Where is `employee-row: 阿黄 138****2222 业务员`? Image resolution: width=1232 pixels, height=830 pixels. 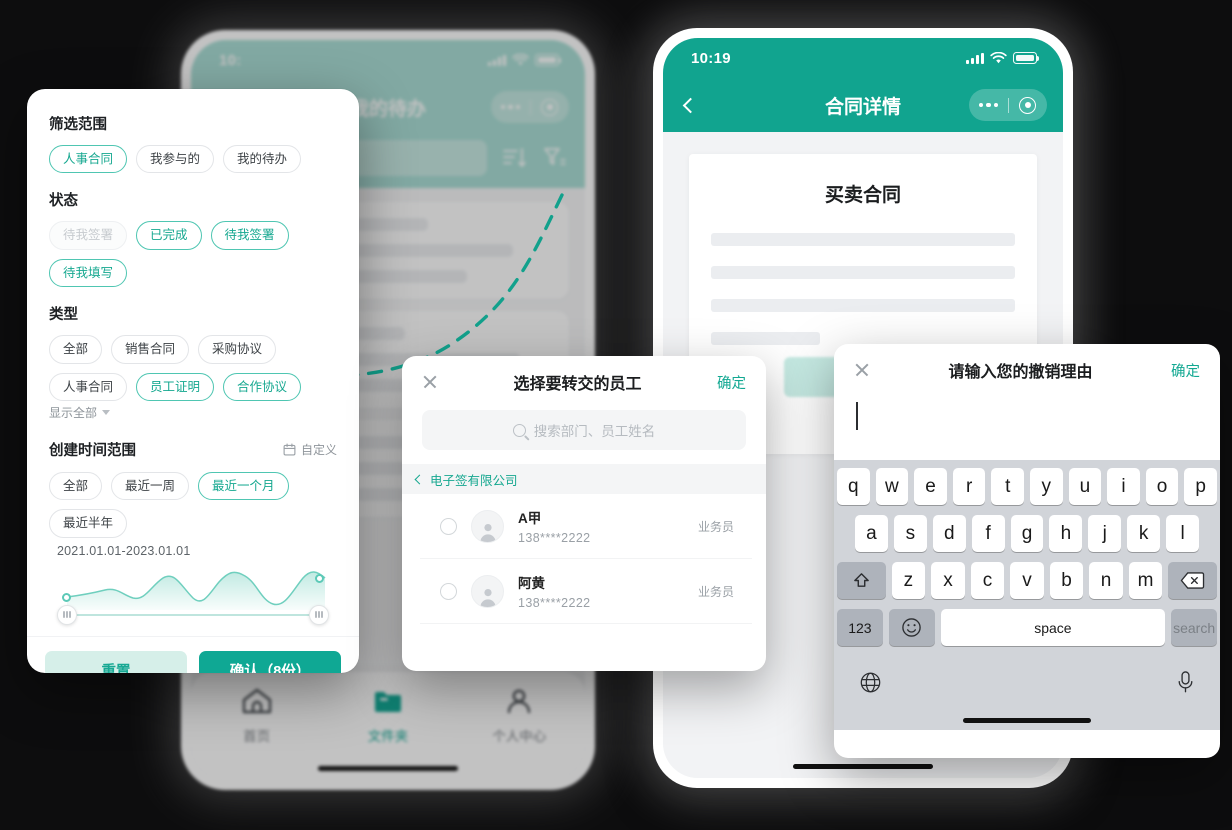 employee-row: 阿黄 138****2222 业务员 is located at coordinates (586, 591).